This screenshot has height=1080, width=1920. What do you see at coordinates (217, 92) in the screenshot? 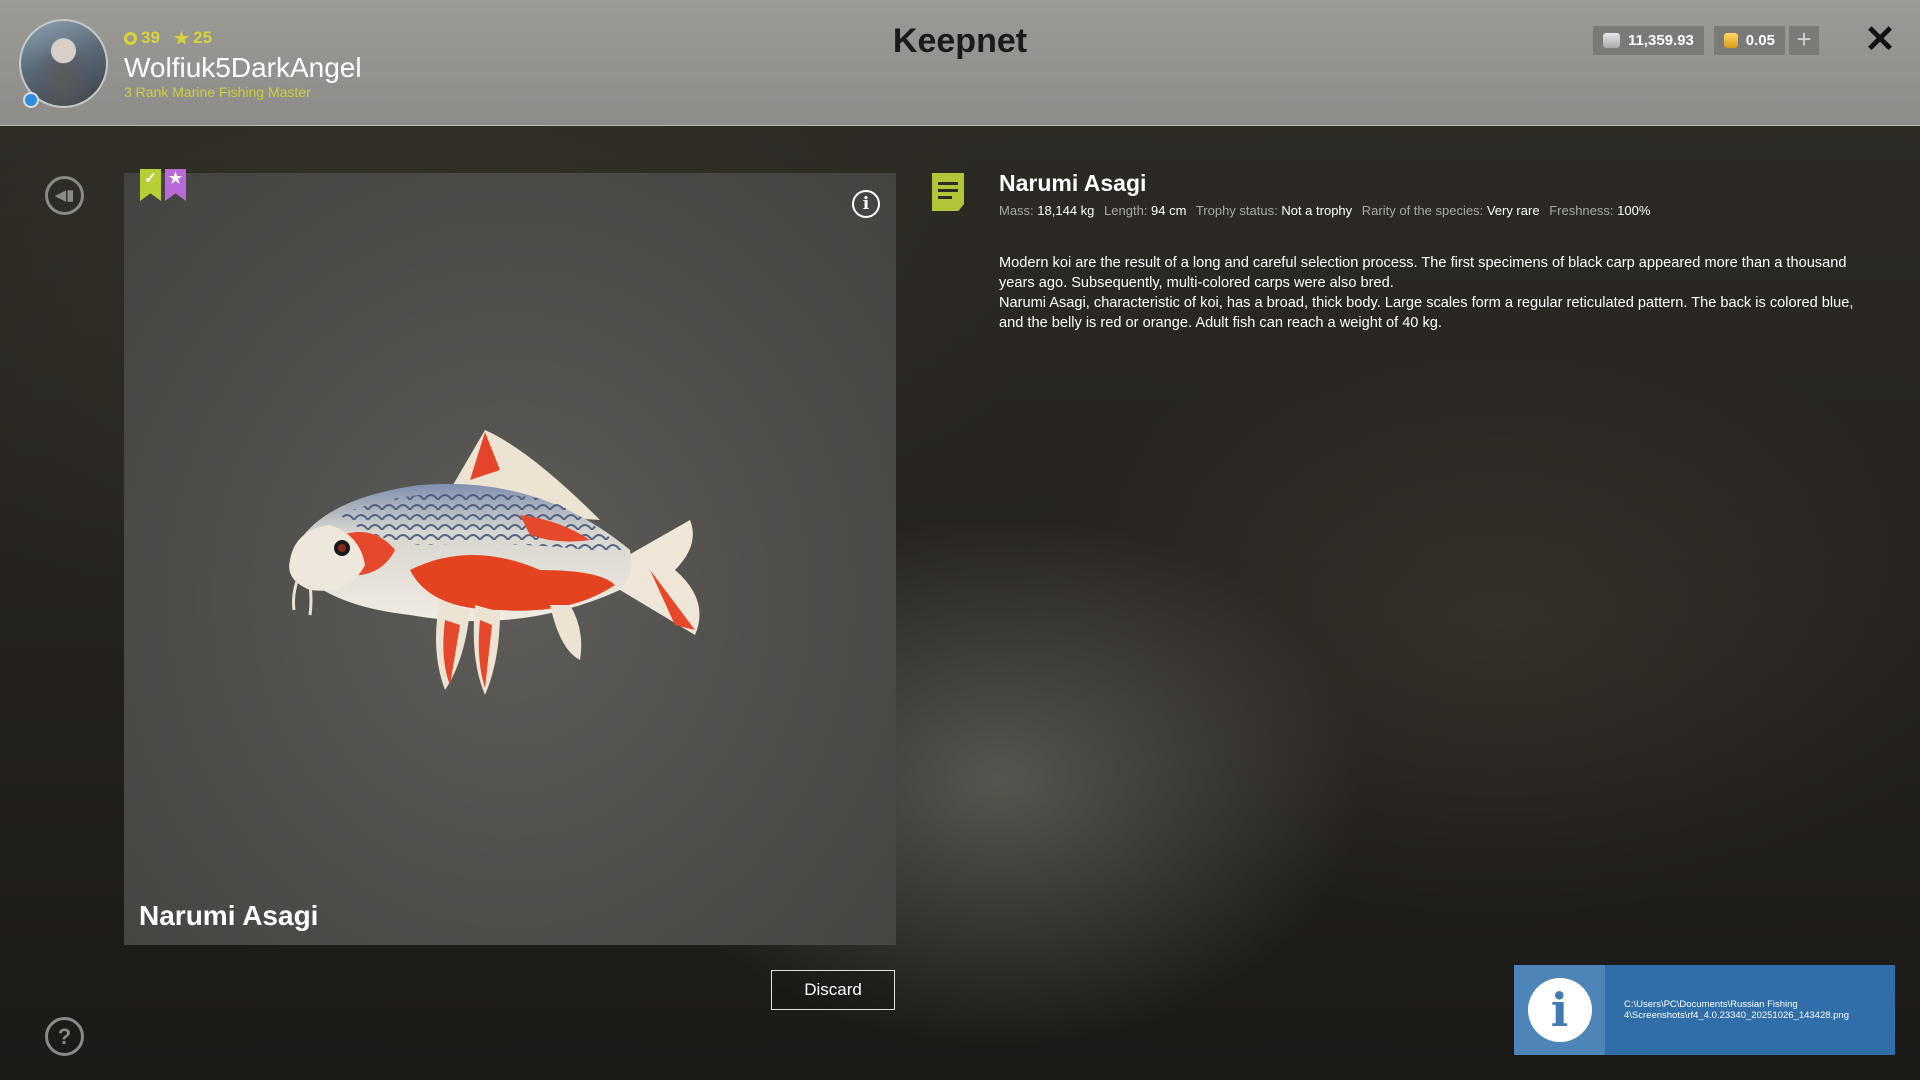
I see `player-rank: 3 Rank Marine Fishing Master` at bounding box center [217, 92].